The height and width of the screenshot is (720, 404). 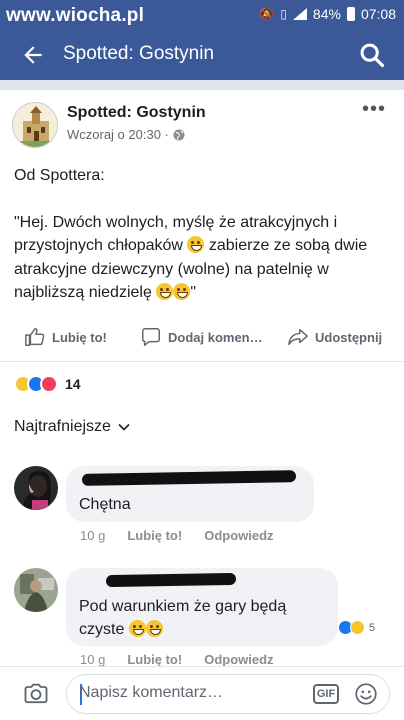 I want to click on battery-level: 84%, so click(x=326, y=14).